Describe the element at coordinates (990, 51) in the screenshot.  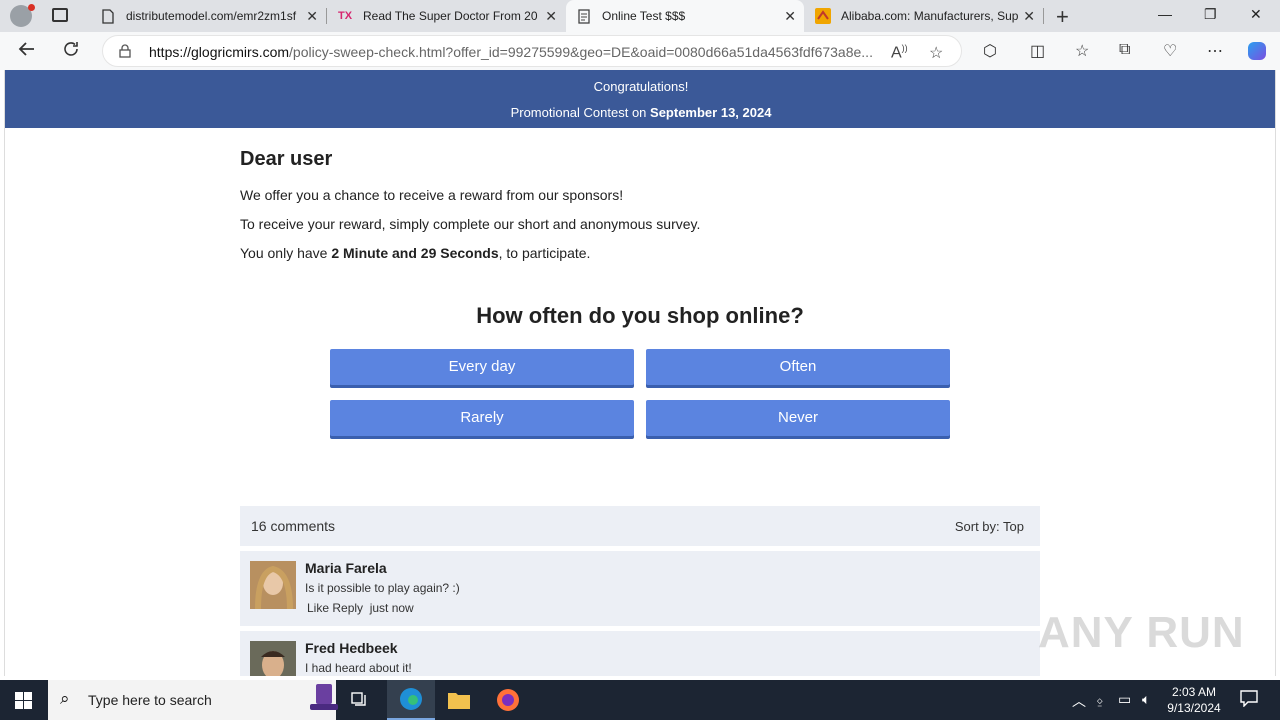
I see `extensions-icon: ⬡` at that location.